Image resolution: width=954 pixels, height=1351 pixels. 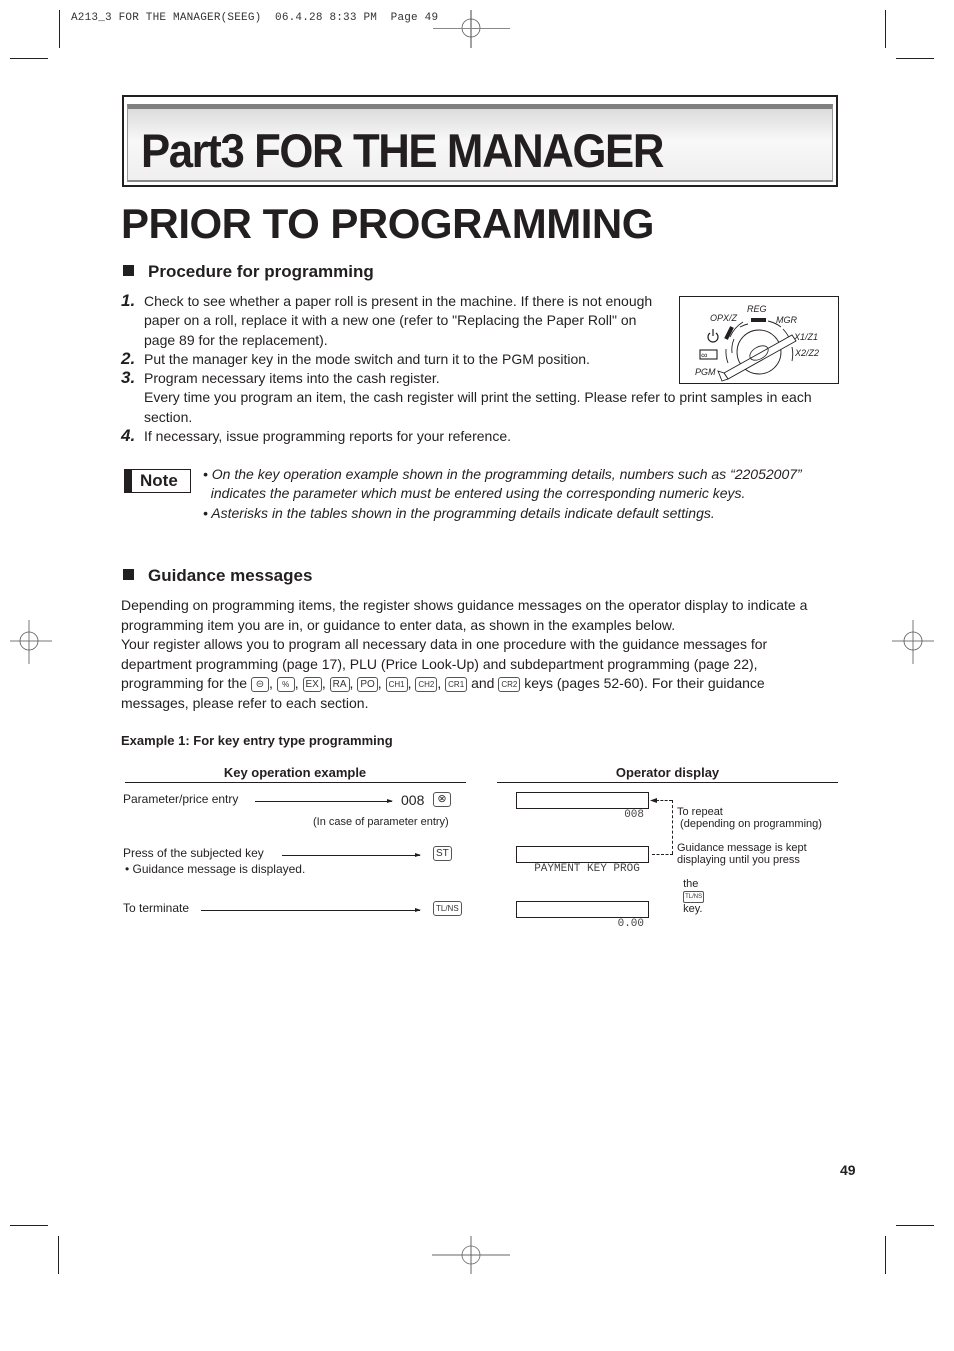 What do you see at coordinates (582, 806) in the screenshot?
I see `operator-display: 008` at bounding box center [582, 806].